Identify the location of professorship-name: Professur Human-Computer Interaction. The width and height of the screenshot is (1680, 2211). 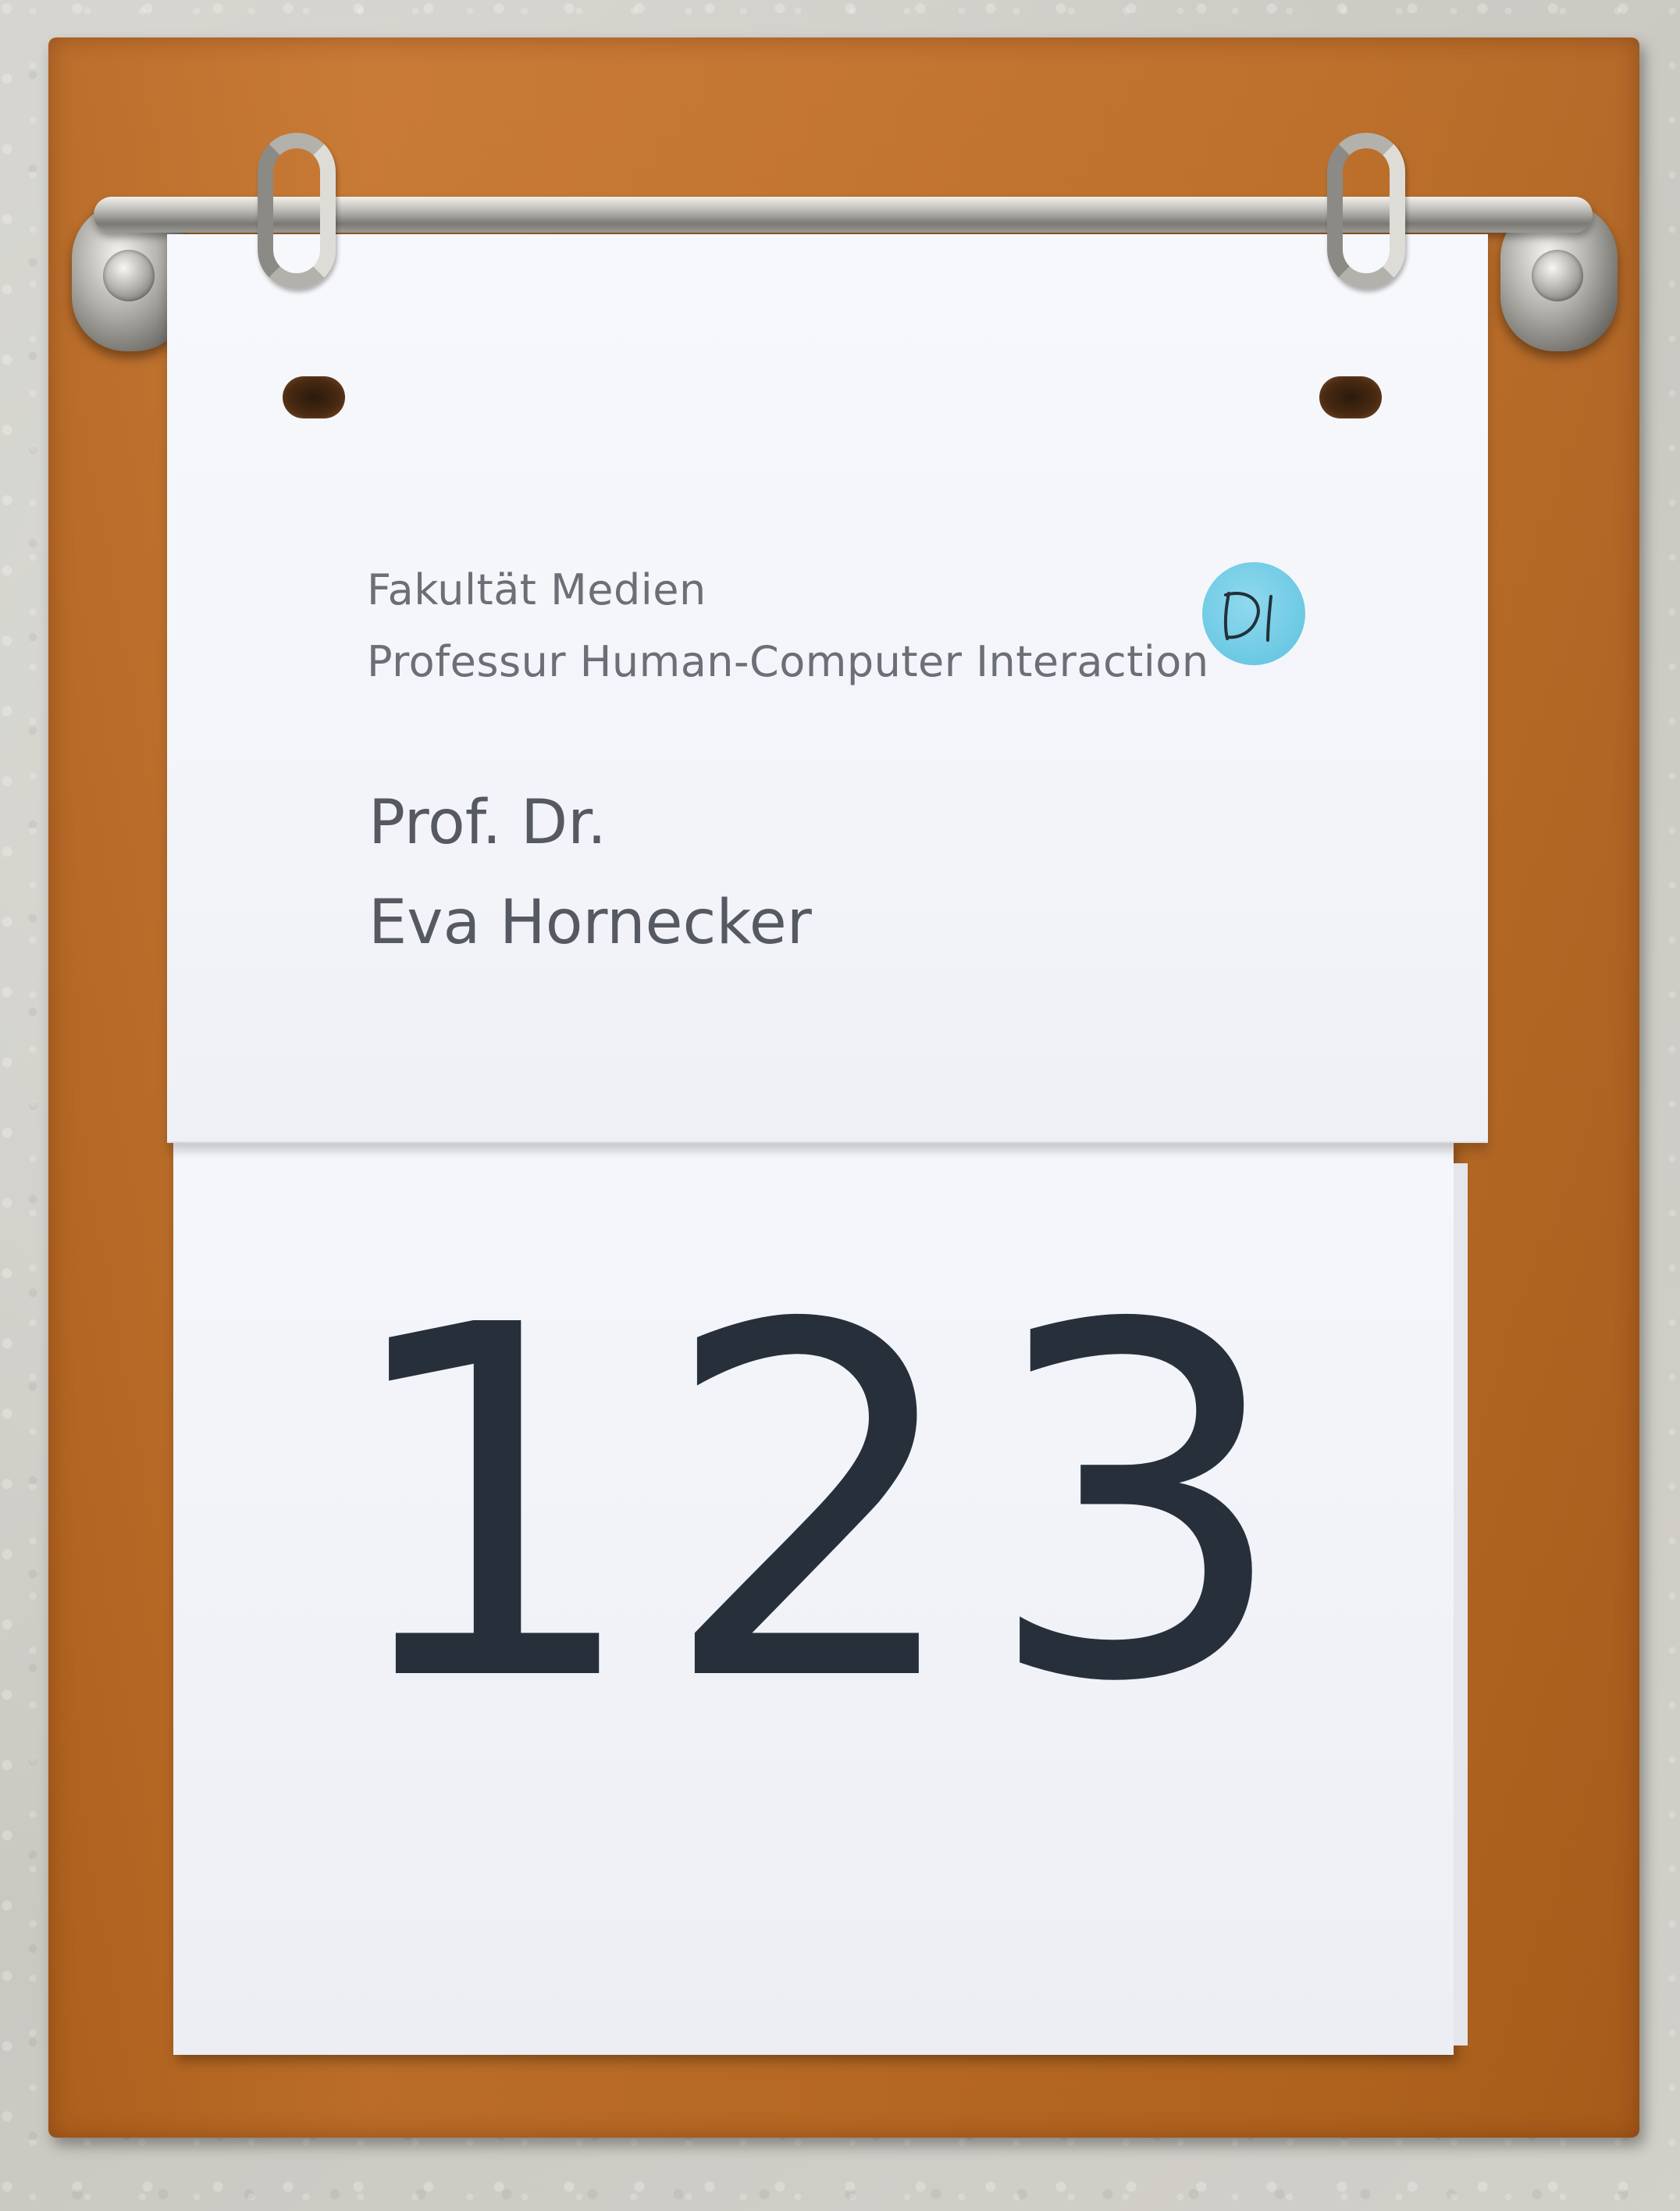
(788, 661).